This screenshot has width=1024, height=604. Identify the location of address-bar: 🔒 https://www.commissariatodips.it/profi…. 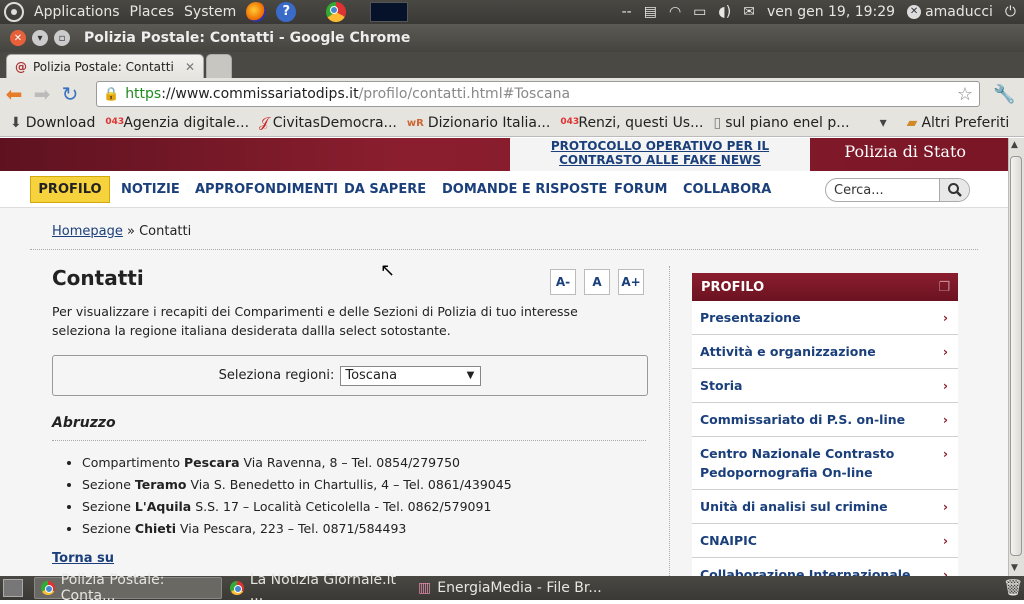
(538, 94).